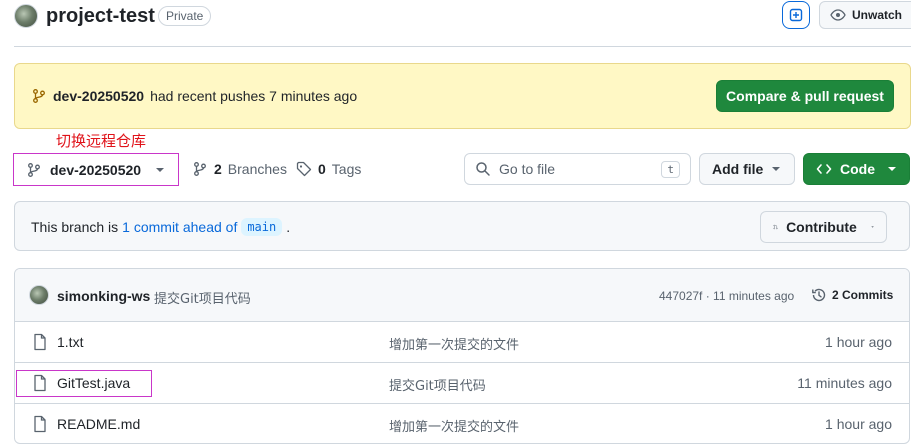 The width and height of the screenshot is (911, 446). I want to click on switch-remote-annotation: 切换远程仓库, so click(101, 141).